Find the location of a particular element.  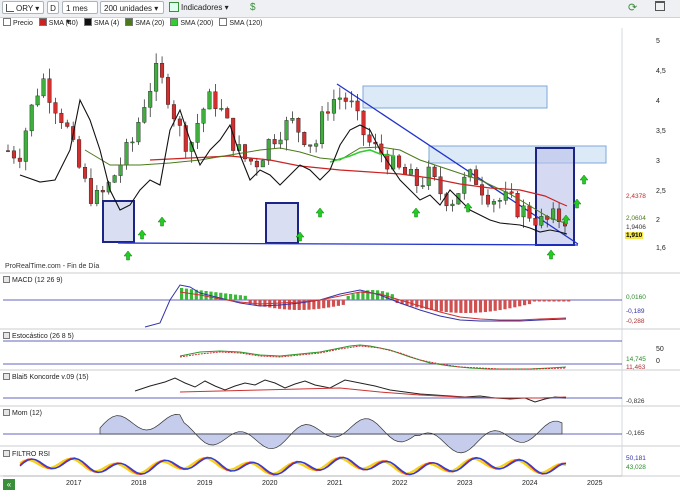

legend-item-sma-120: SMA (120) is located at coordinates (240, 23).